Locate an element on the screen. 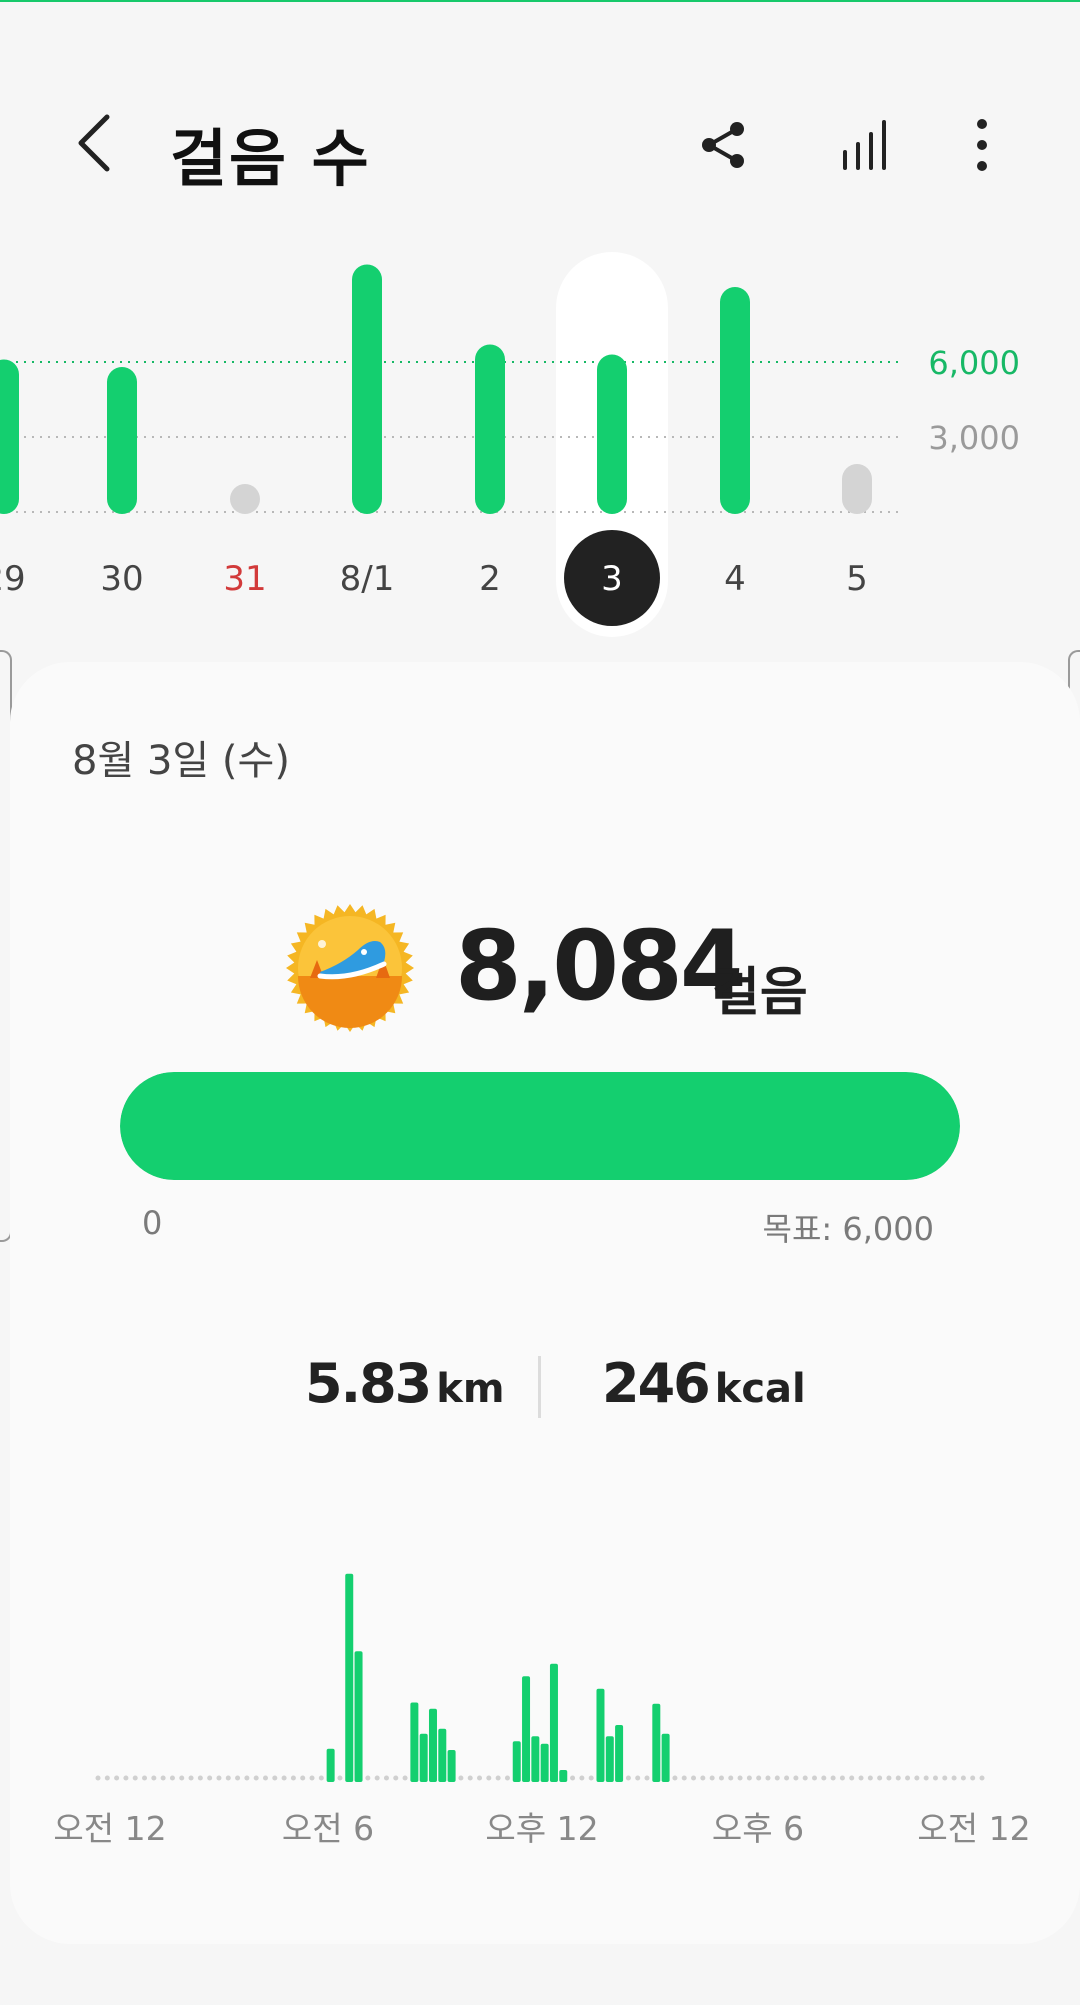  page-title: 걸음 수 is located at coordinates (270, 158).